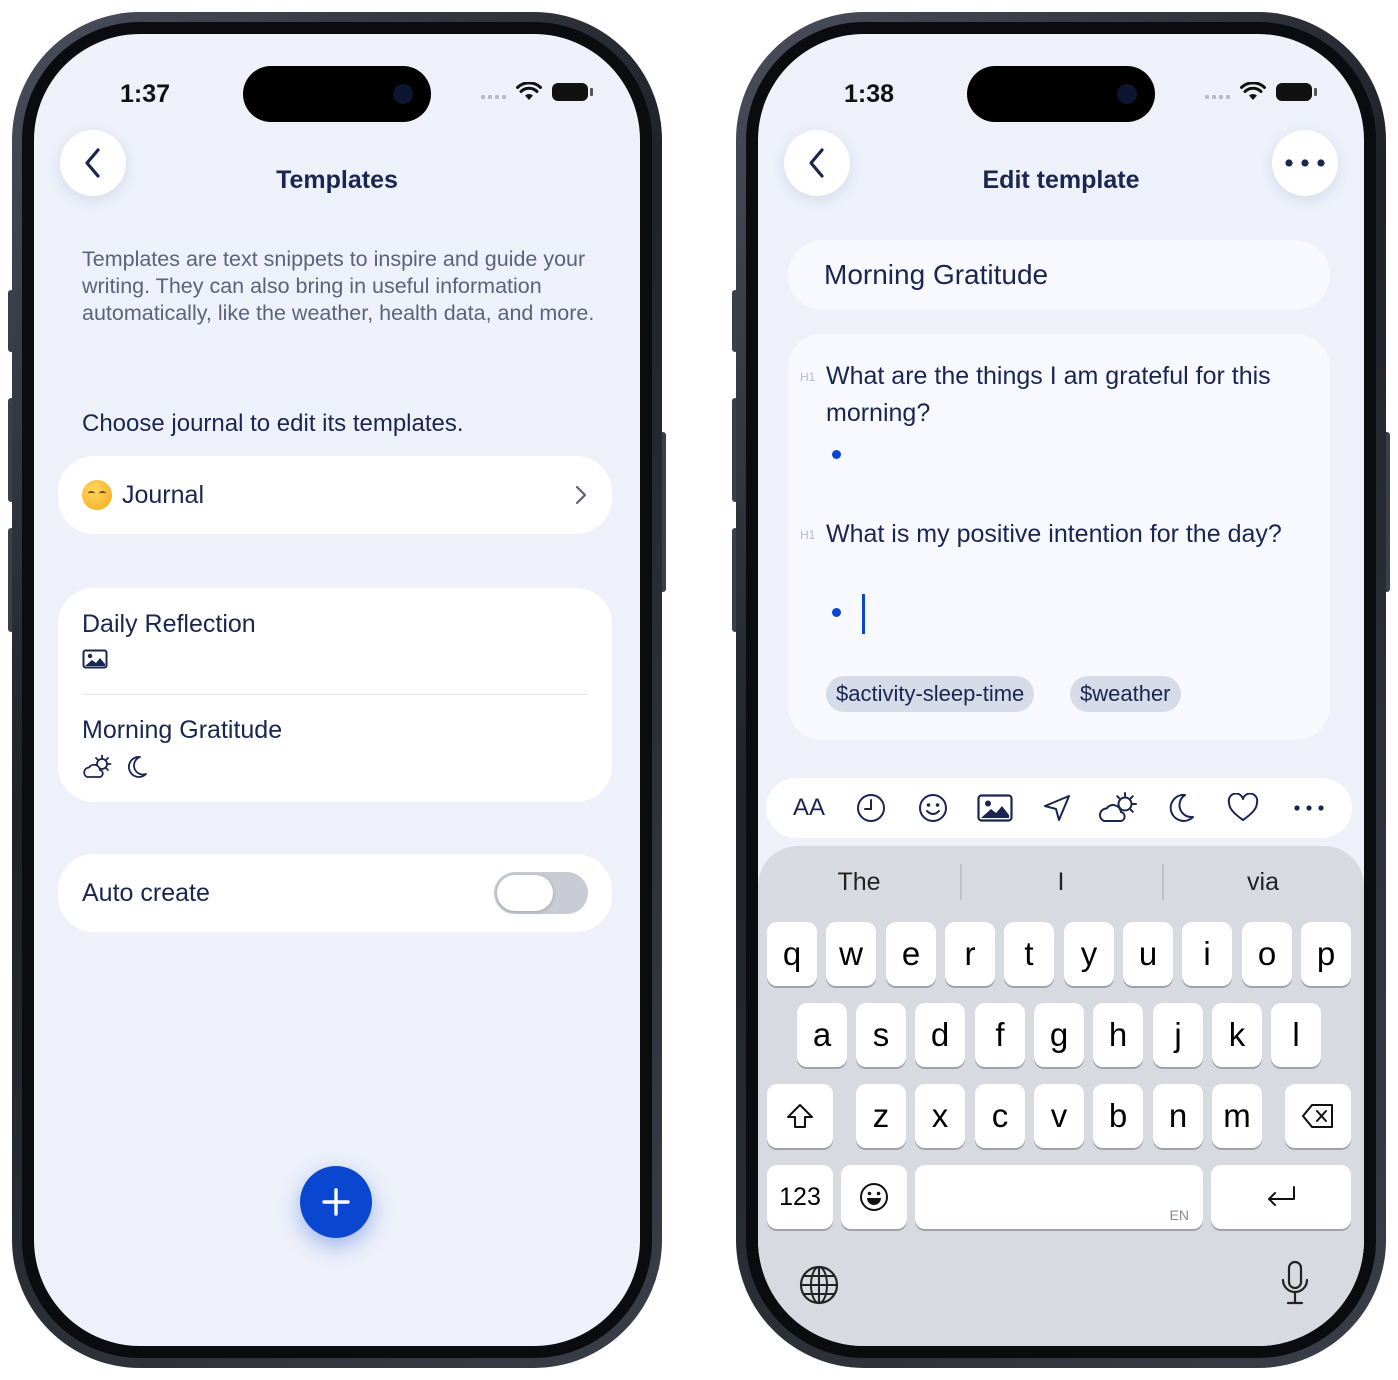 The width and height of the screenshot is (1398, 1380). Describe the element at coordinates (930, 694) in the screenshot. I see `variable-chip-sleep-time: $activity-sleep-time` at that location.